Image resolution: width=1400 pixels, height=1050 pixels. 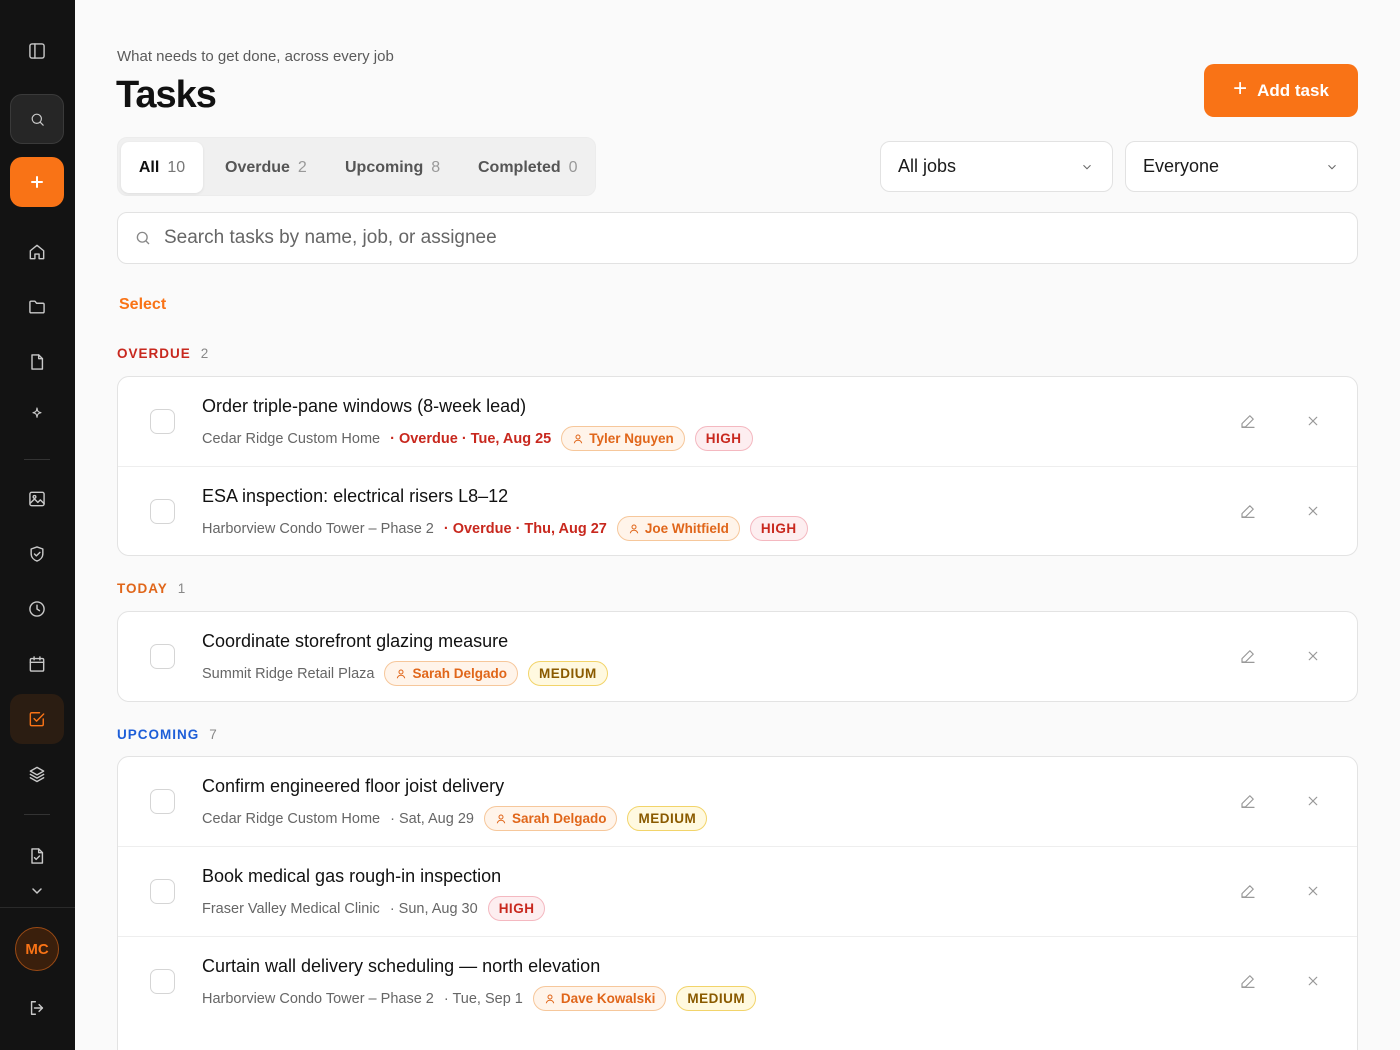 I want to click on search-input, so click(x=739, y=238).